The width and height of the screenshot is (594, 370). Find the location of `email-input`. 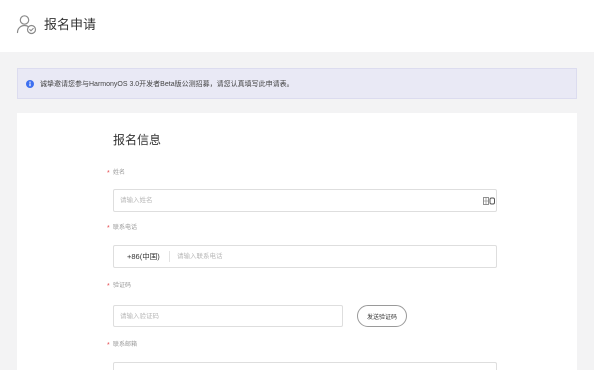

email-input is located at coordinates (305, 366).